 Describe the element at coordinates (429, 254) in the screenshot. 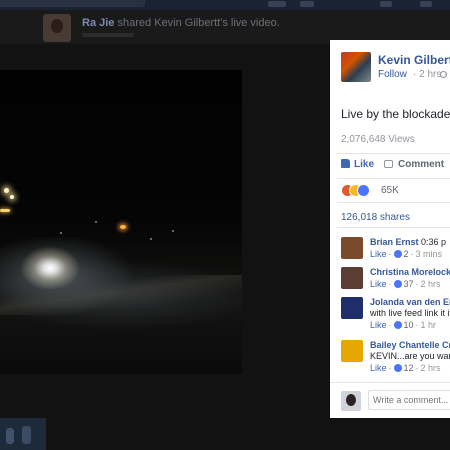

I see `comment-time: 3 mins` at that location.